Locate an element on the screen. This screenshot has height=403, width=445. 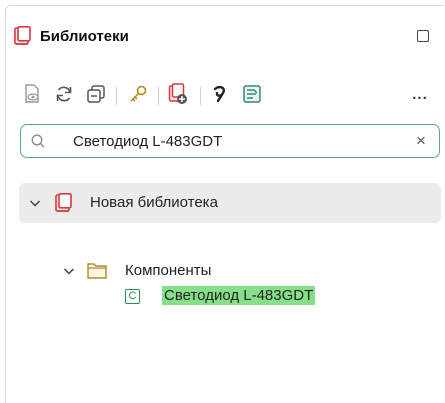
tree-item-component: C Светодиод L-483GDT is located at coordinates (230, 292).